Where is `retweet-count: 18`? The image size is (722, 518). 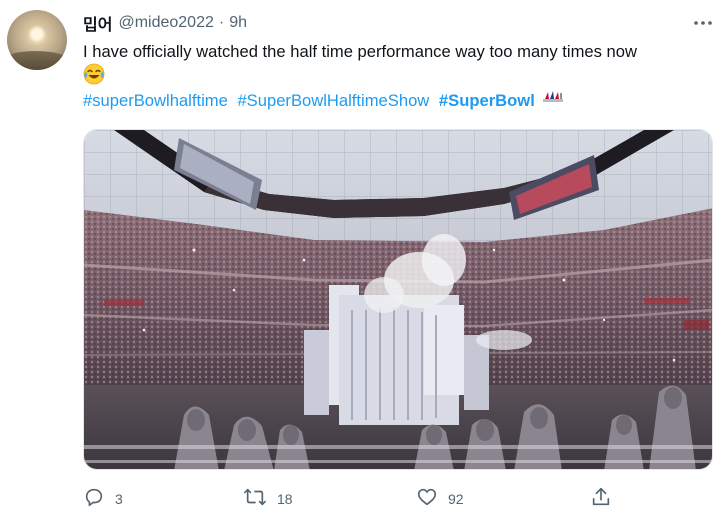
retweet-count: 18 is located at coordinates (285, 499).